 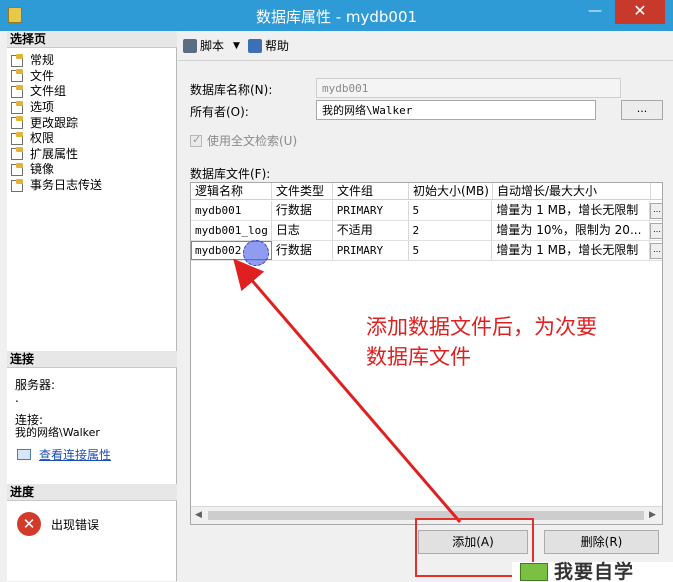 I want to click on annotation-text: 添加数据文件后，为次要 数据库文件, so click(x=481, y=342).